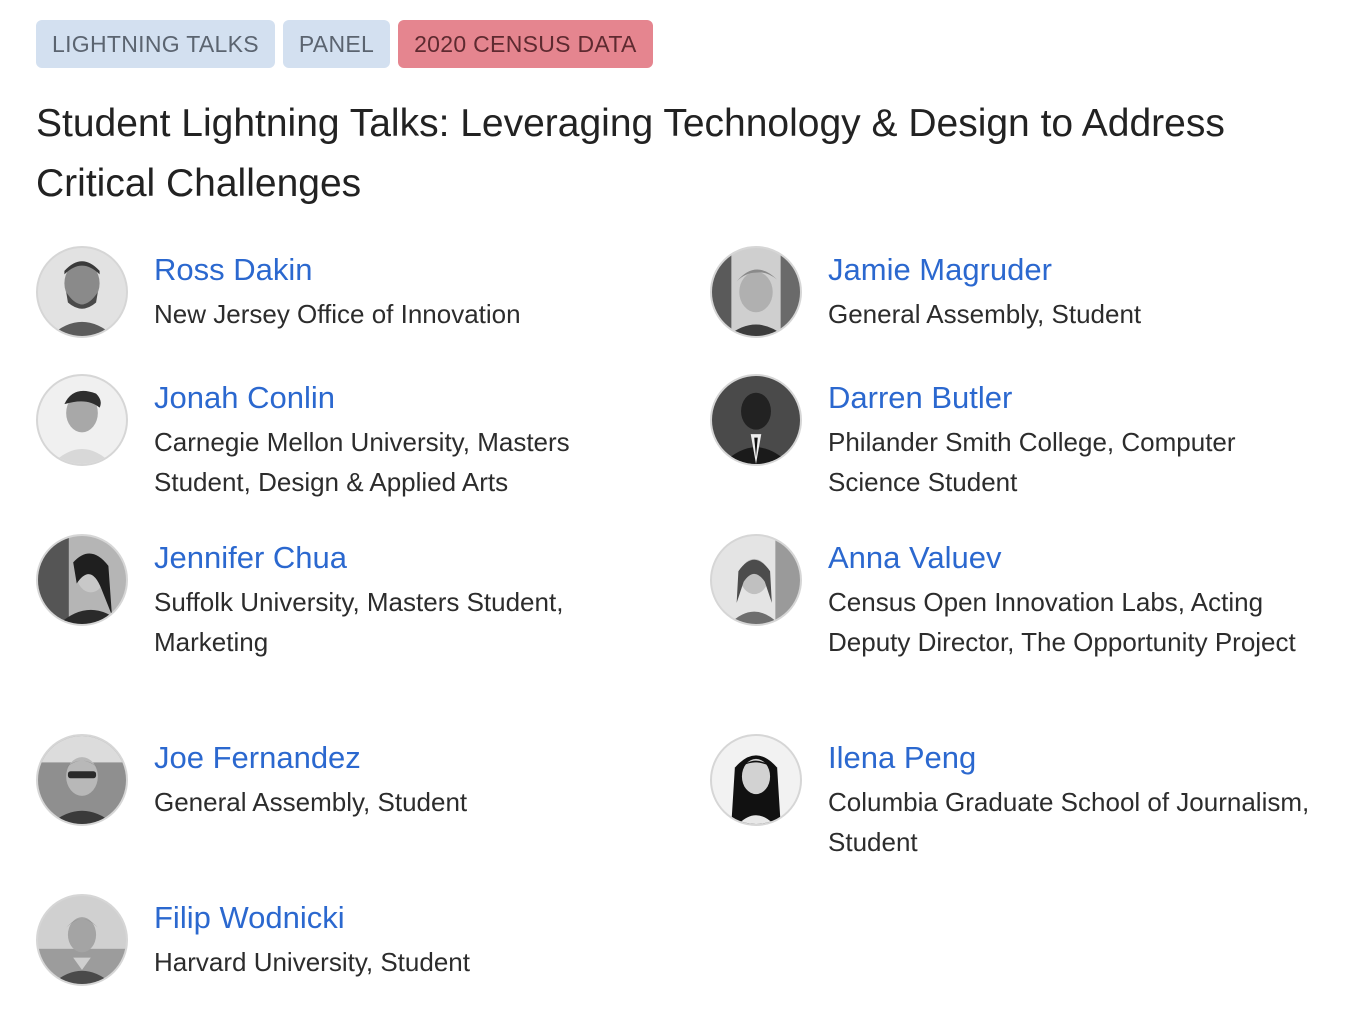  Describe the element at coordinates (340, 780) in the screenshot. I see `speaker-card: Joe Fernandez General Assembly, Student` at that location.